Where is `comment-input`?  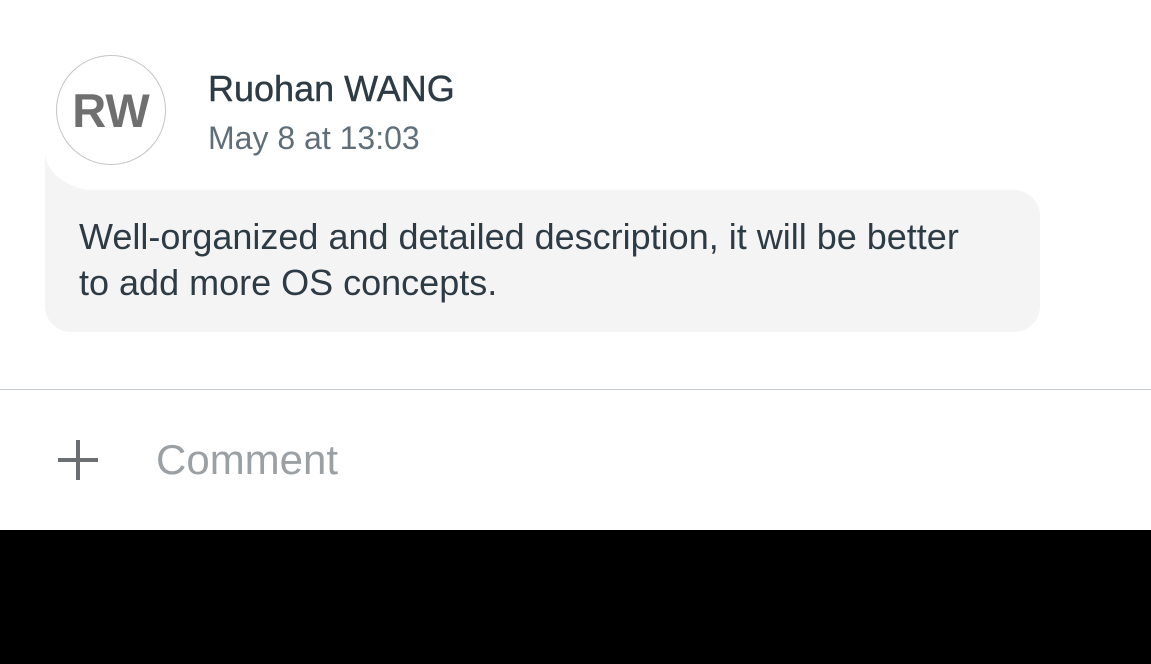 comment-input is located at coordinates (606, 460).